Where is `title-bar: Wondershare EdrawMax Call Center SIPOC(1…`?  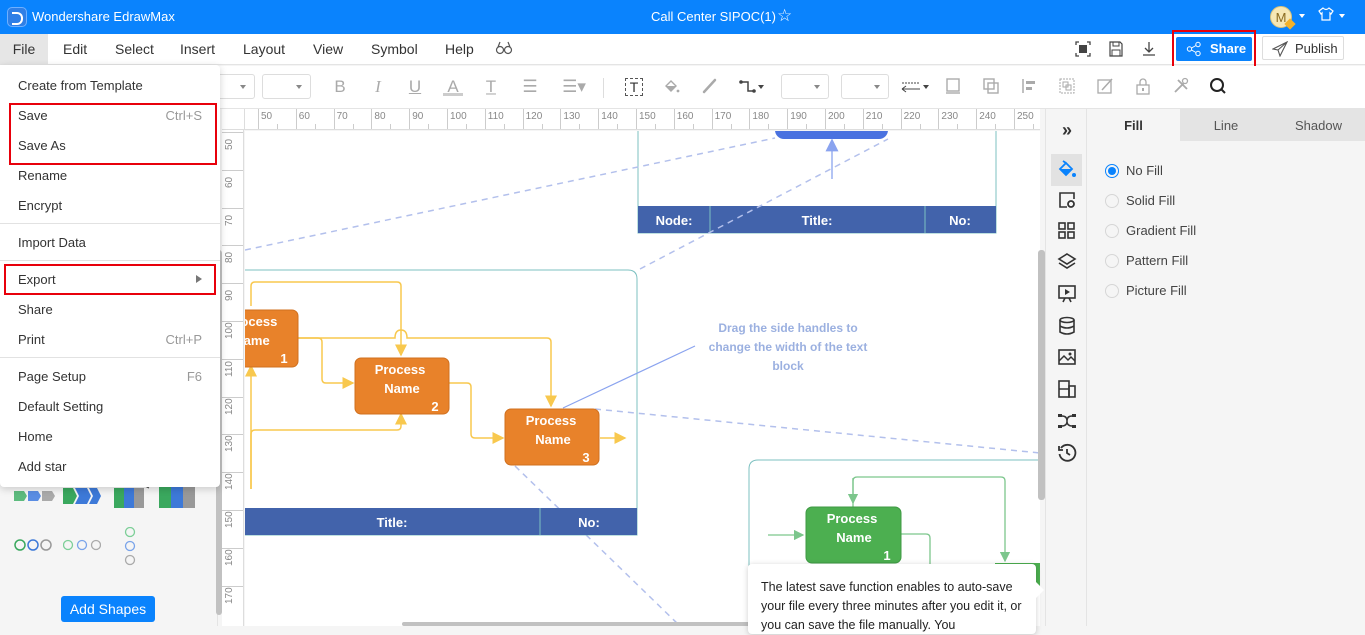
title-bar: Wondershare EdrawMax Call Center SIPOC(1… is located at coordinates (682, 17).